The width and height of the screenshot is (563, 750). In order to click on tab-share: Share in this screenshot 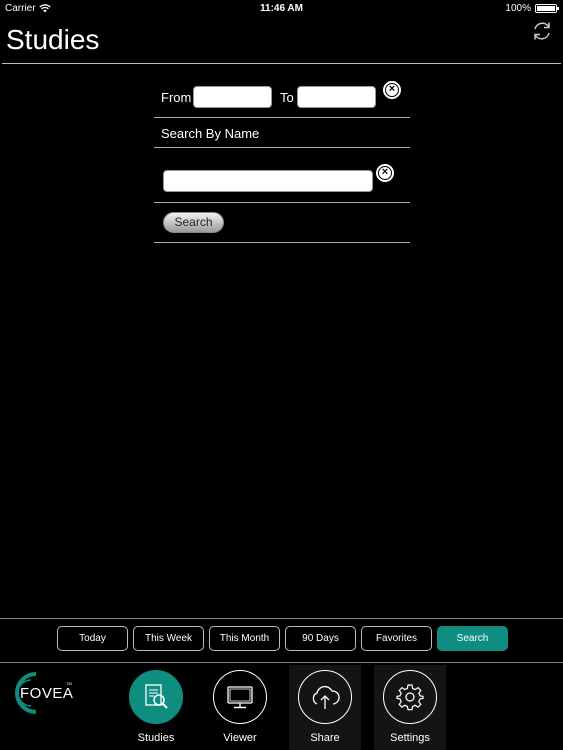, I will do `click(325, 707)`.